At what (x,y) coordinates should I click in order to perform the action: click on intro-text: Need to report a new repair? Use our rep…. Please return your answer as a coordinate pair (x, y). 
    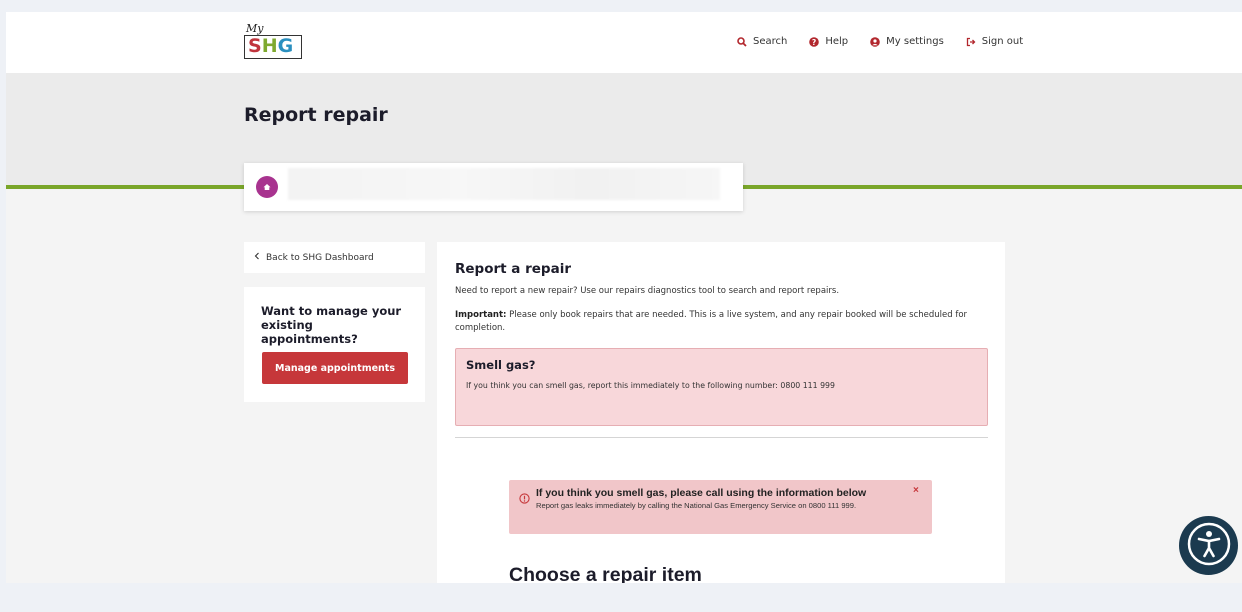
    Looking at the image, I should click on (647, 291).